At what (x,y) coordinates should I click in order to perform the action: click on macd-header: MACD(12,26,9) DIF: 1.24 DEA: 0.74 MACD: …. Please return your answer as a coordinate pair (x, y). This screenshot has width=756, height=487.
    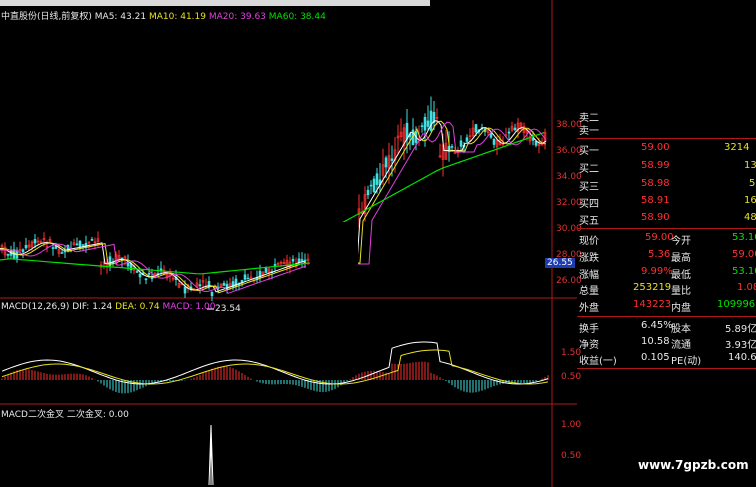
    Looking at the image, I should click on (108, 307).